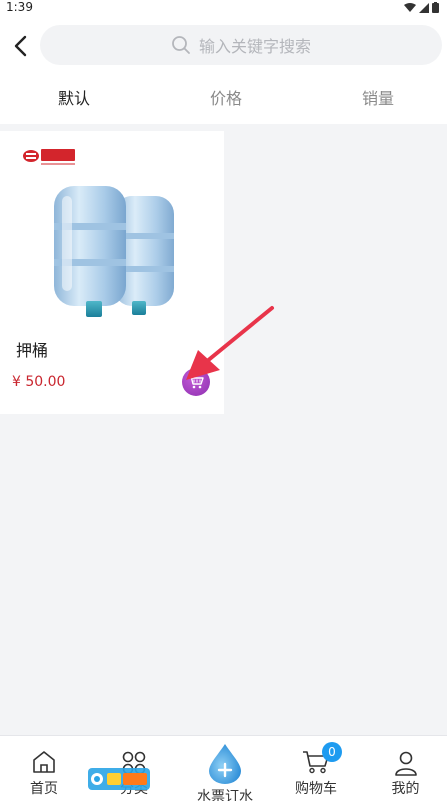  What do you see at coordinates (134, 763) in the screenshot?
I see `category-icon` at bounding box center [134, 763].